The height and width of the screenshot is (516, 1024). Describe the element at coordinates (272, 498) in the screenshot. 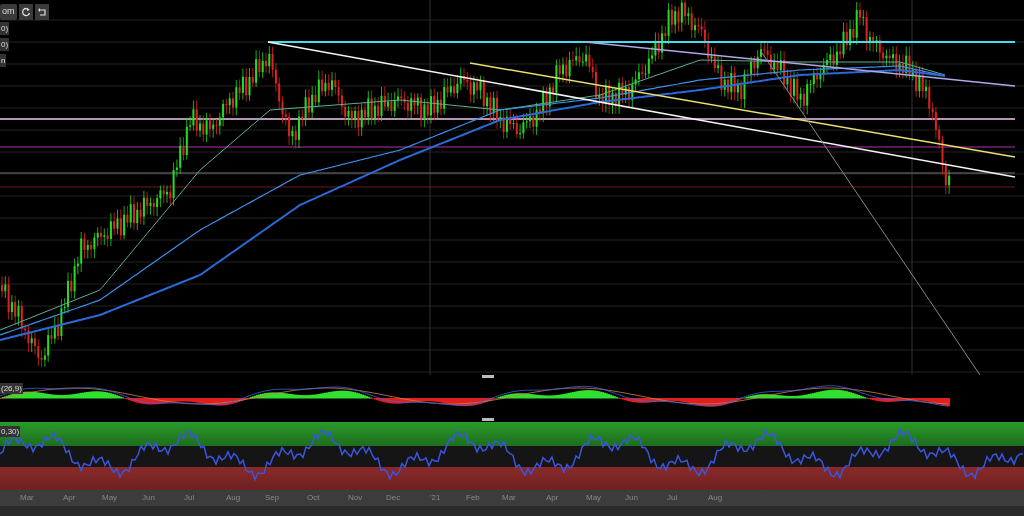

I see `axis-label: Sep` at that location.